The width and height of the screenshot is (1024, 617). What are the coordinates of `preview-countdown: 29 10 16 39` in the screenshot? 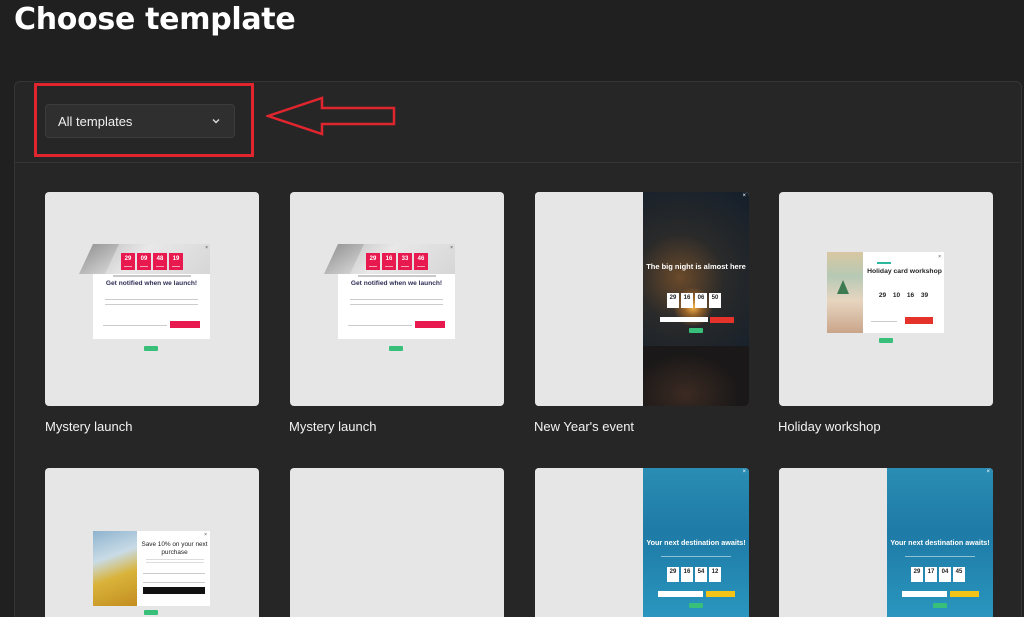 It's located at (903, 298).